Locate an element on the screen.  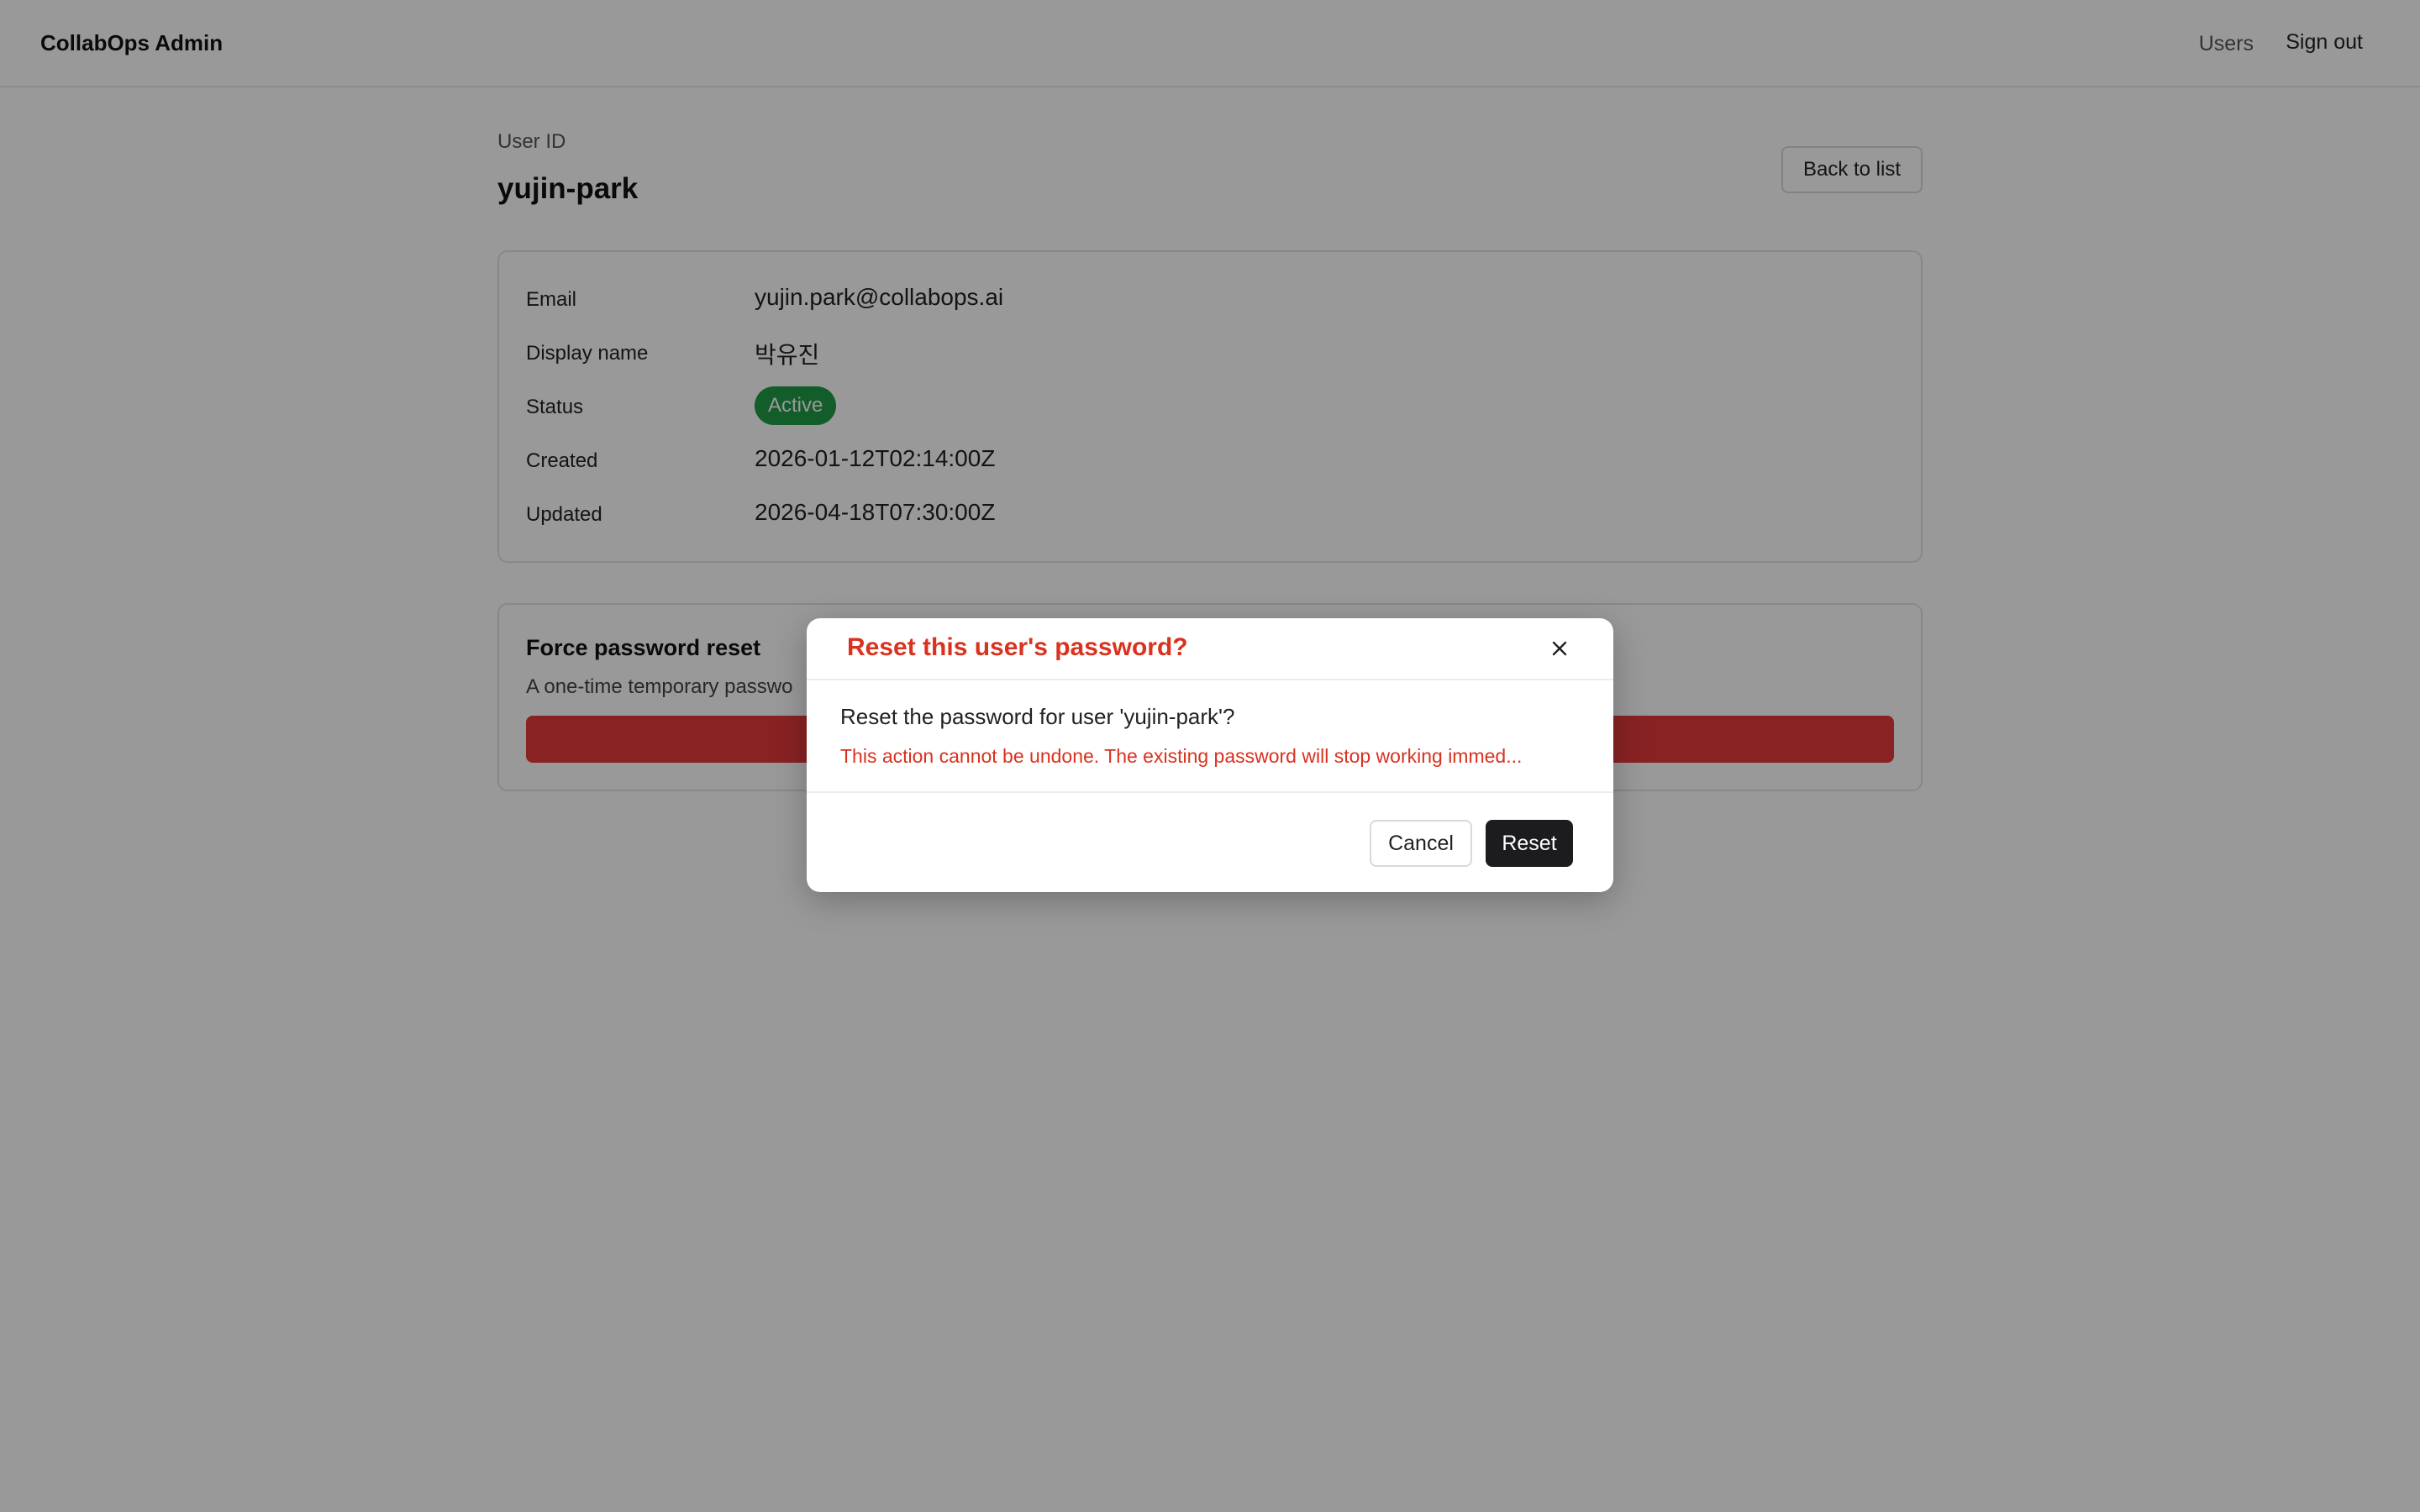
dialog-header: Reset this user's password? is located at coordinates (1210, 649).